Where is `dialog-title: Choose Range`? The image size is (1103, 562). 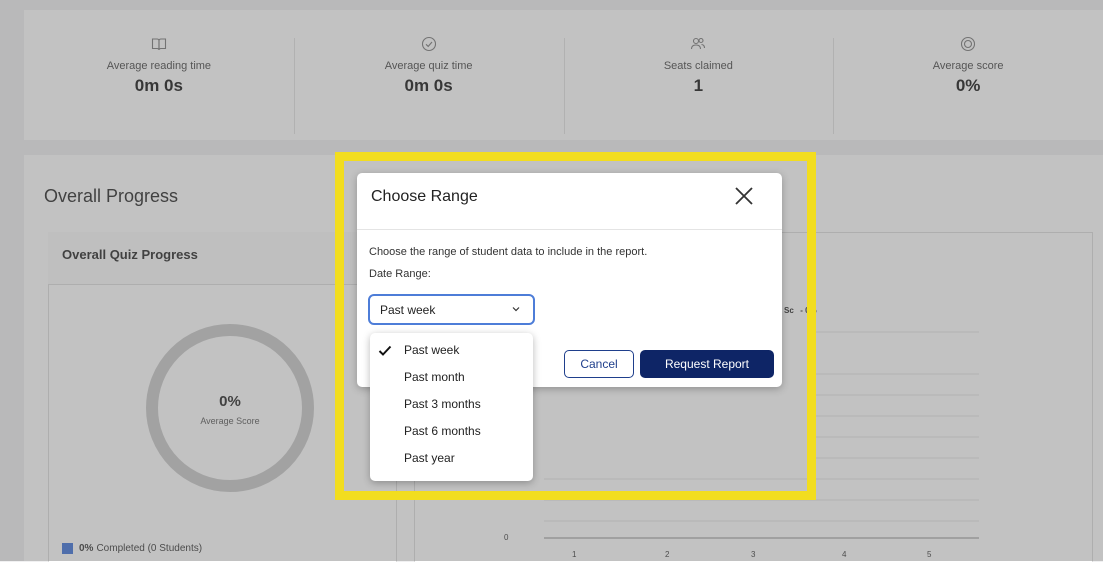
dialog-title: Choose Range is located at coordinates (424, 196).